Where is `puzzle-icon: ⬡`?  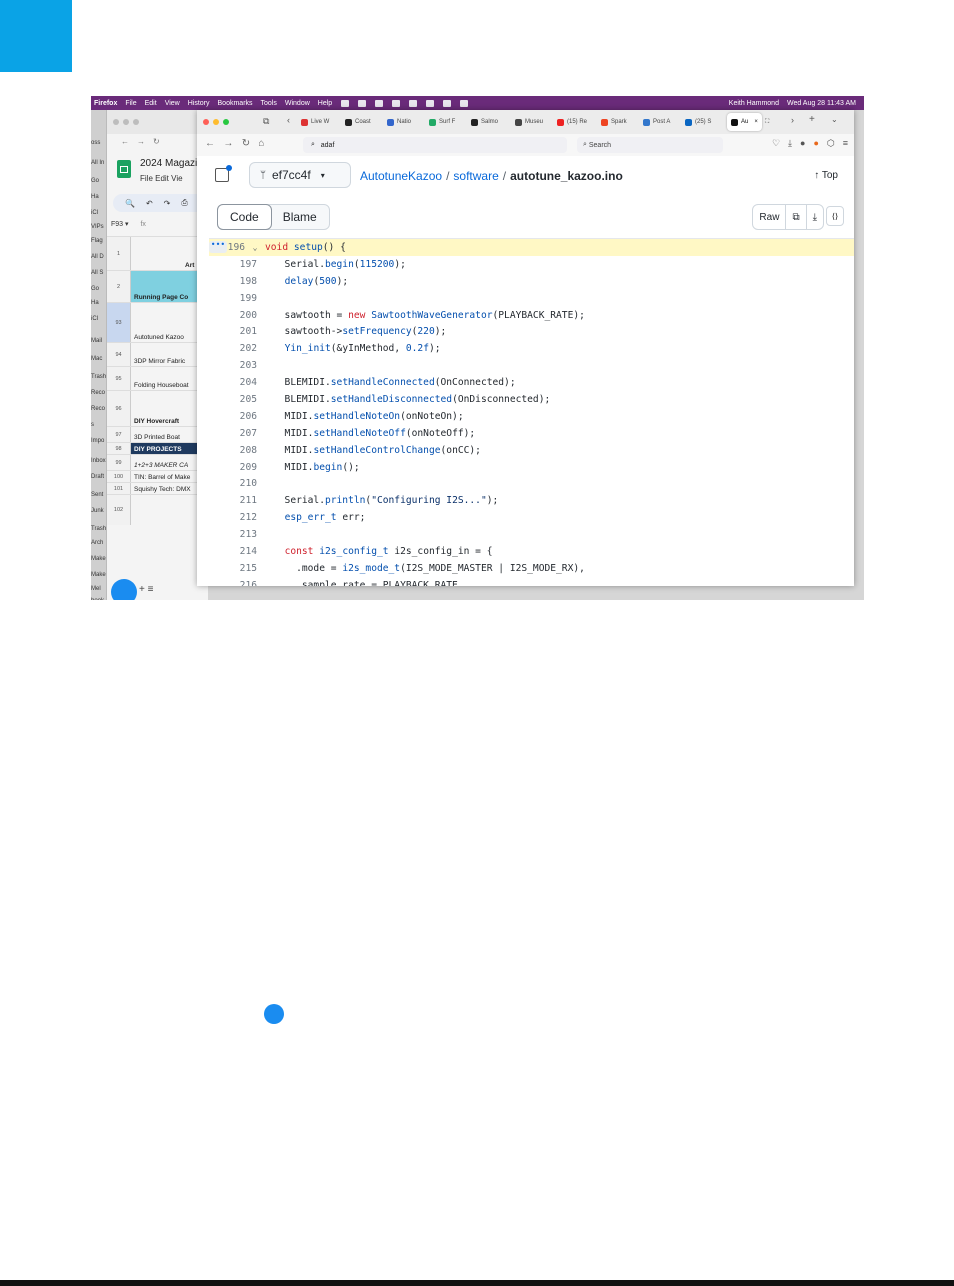 puzzle-icon: ⬡ is located at coordinates (831, 143).